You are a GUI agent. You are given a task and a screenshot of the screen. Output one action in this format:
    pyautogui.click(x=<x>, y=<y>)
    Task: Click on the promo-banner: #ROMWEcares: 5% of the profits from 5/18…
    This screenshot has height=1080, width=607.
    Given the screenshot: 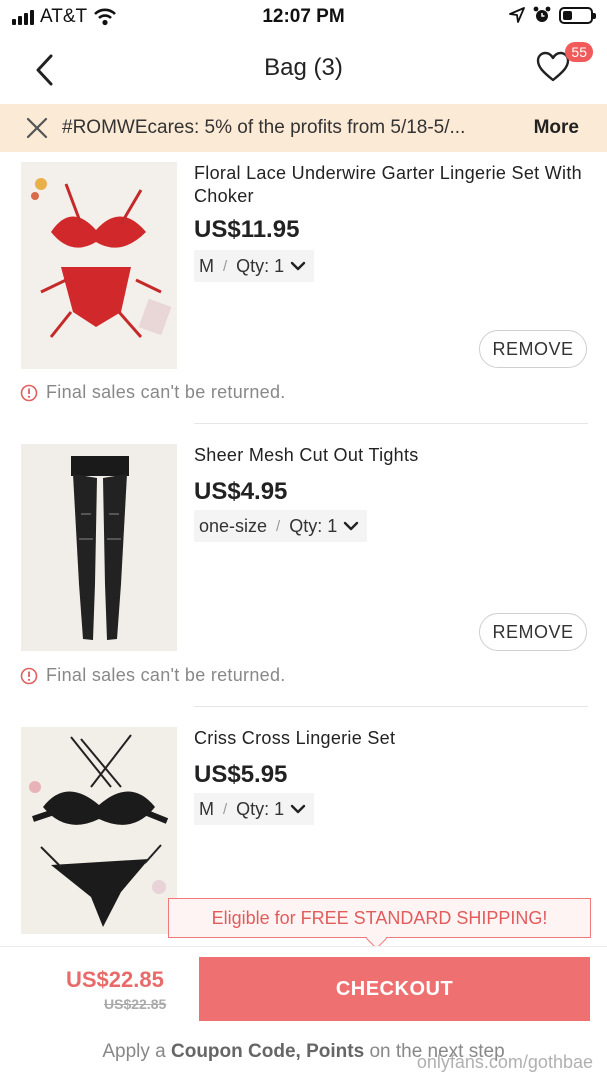 What is the action you would take?
    pyautogui.click(x=303, y=128)
    